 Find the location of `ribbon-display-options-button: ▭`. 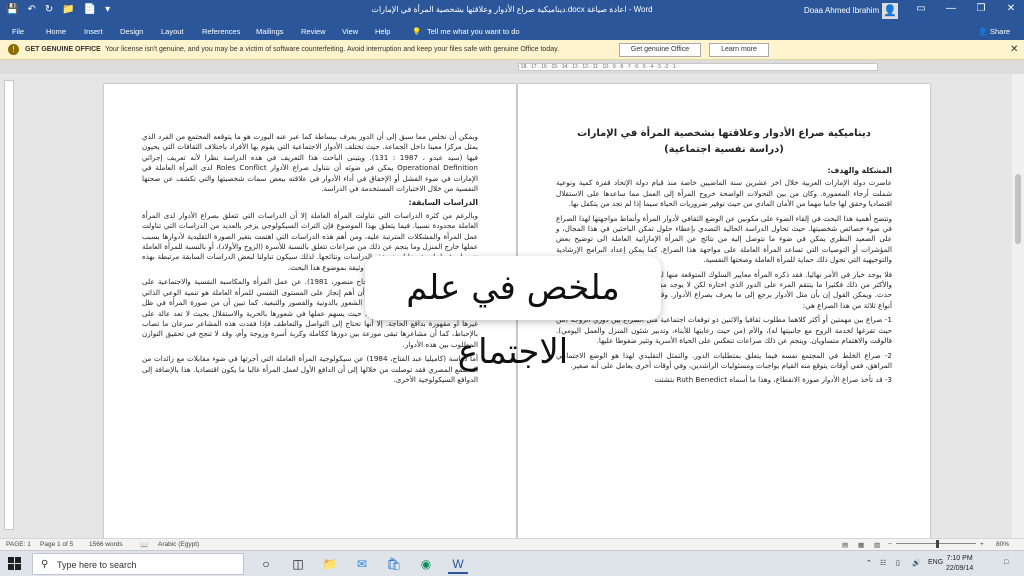

ribbon-display-options-button: ▭ is located at coordinates (921, 8).